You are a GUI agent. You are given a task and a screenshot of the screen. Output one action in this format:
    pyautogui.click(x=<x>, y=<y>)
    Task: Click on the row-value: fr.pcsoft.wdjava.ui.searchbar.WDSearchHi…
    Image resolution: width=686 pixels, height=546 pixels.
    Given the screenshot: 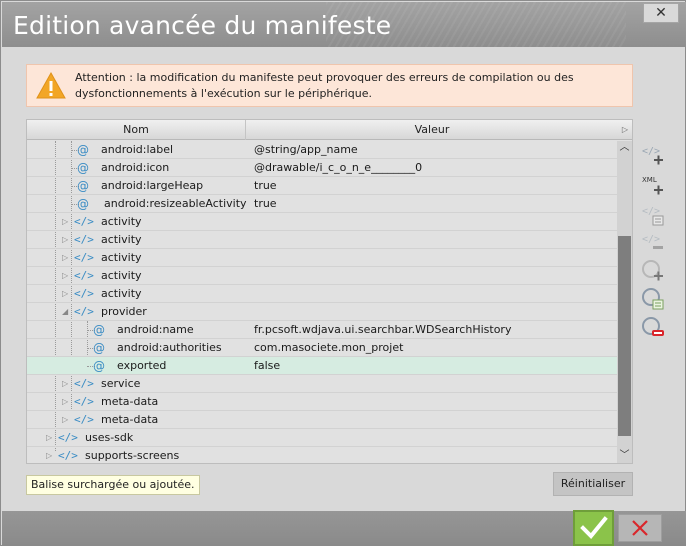 What is the action you would take?
    pyautogui.click(x=383, y=329)
    